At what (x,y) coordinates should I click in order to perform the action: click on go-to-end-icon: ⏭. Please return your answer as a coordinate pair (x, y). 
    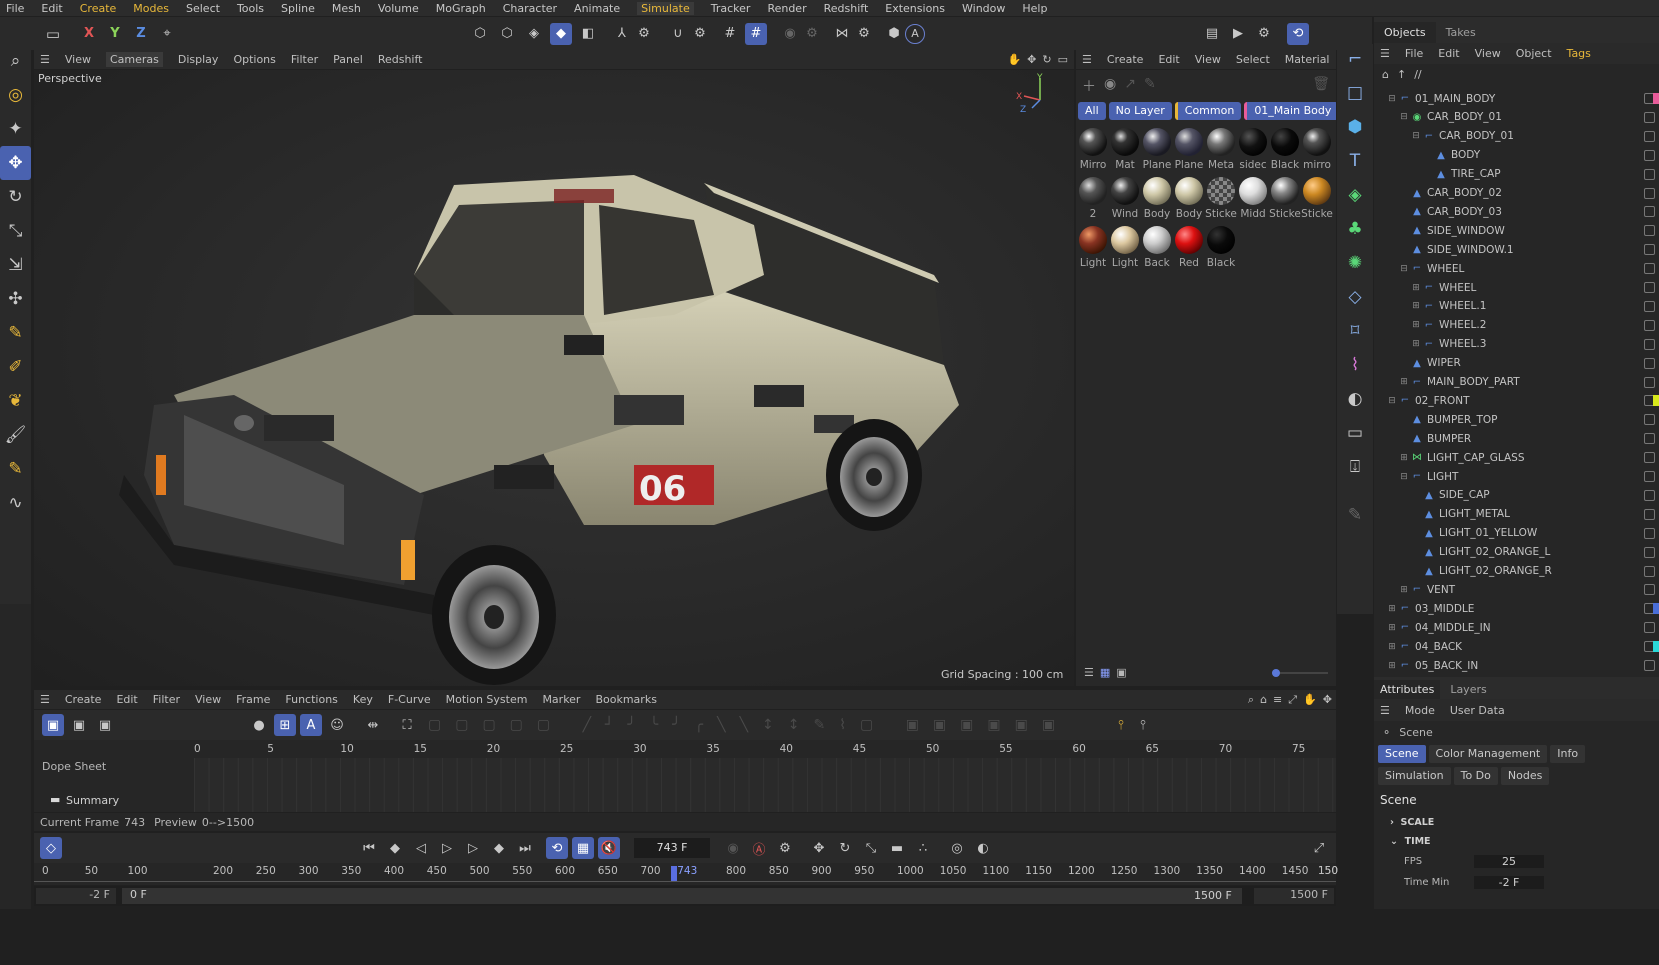
    Looking at the image, I should click on (525, 848).